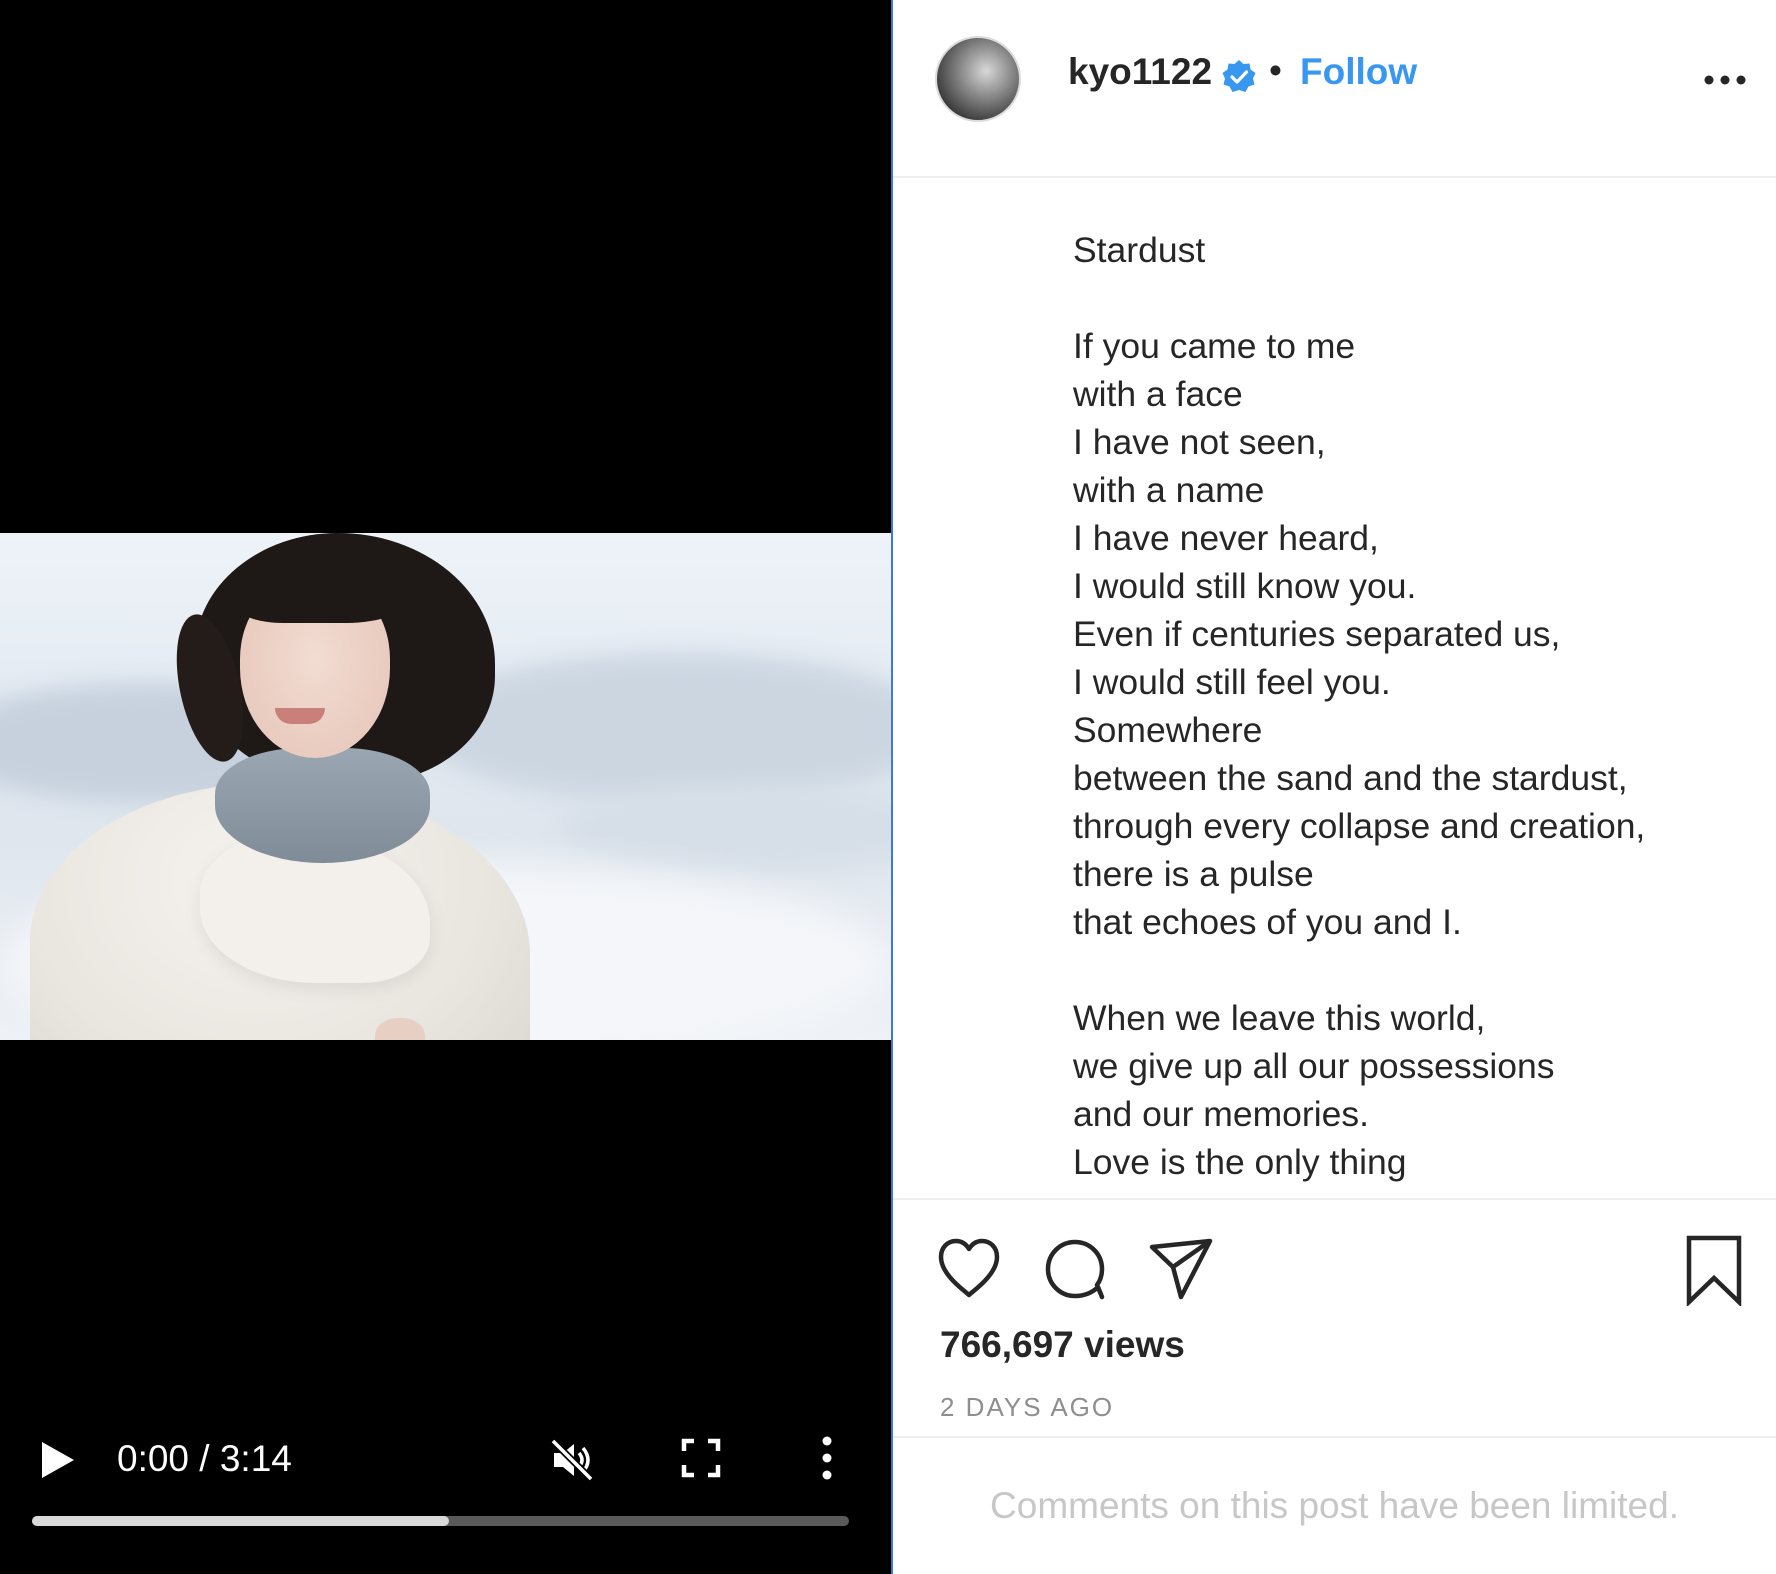 Image resolution: width=1776 pixels, height=1574 pixels. Describe the element at coordinates (255, 1458) in the screenshot. I see `duration: 3:14` at that location.